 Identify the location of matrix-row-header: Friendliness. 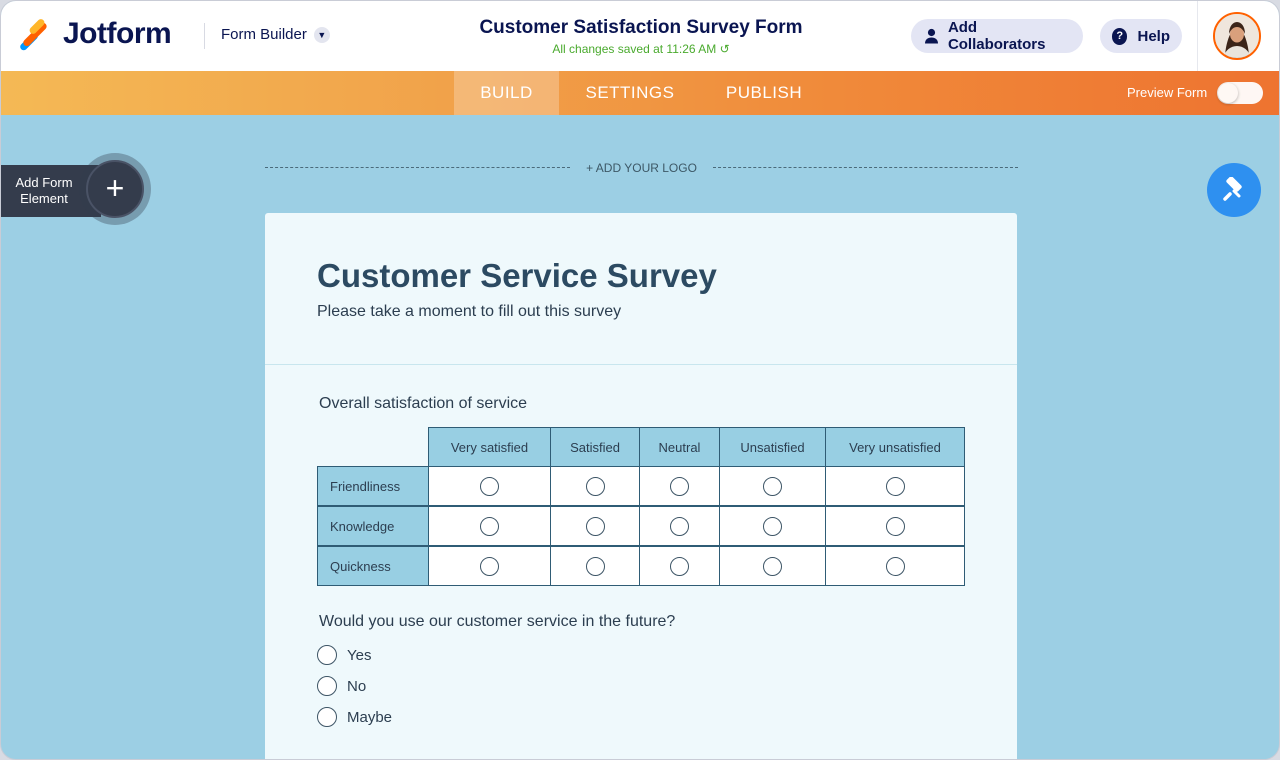
(373, 486).